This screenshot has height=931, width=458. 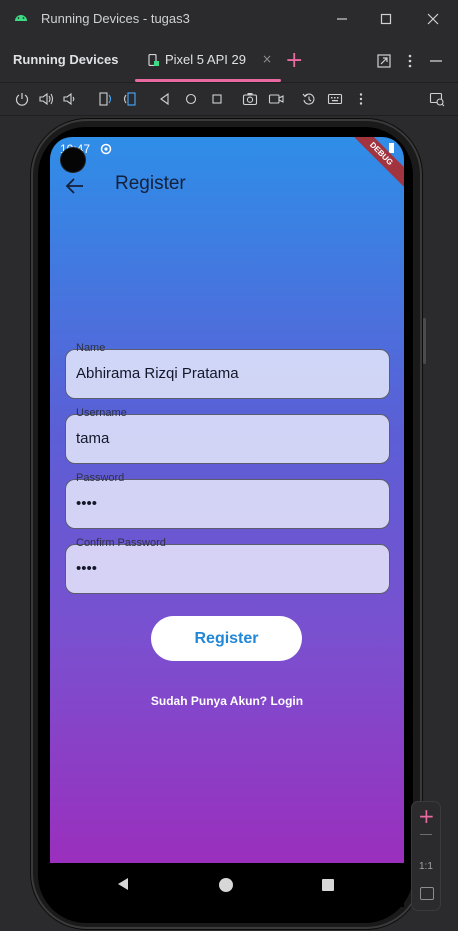 I want to click on keyboard-icon, so click(x=335, y=99).